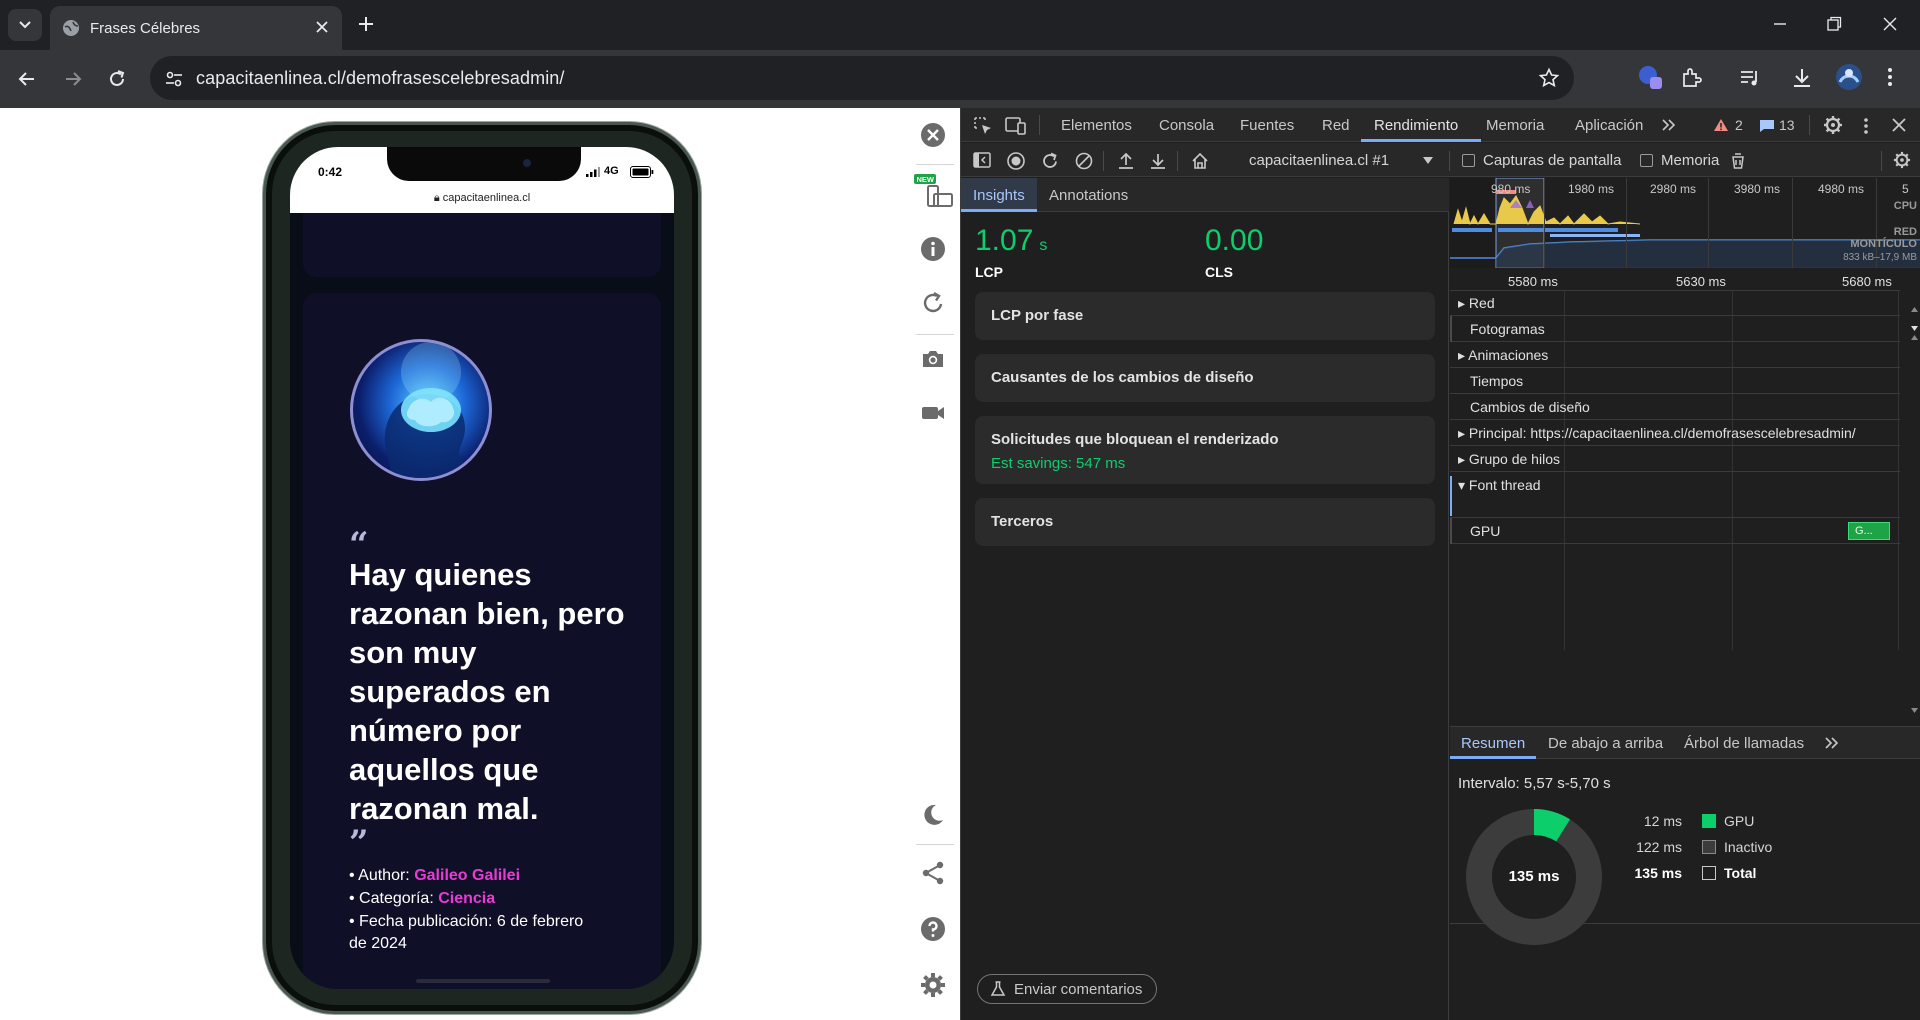  What do you see at coordinates (1692, 78) in the screenshot?
I see `extensions-puzzle-icon` at bounding box center [1692, 78].